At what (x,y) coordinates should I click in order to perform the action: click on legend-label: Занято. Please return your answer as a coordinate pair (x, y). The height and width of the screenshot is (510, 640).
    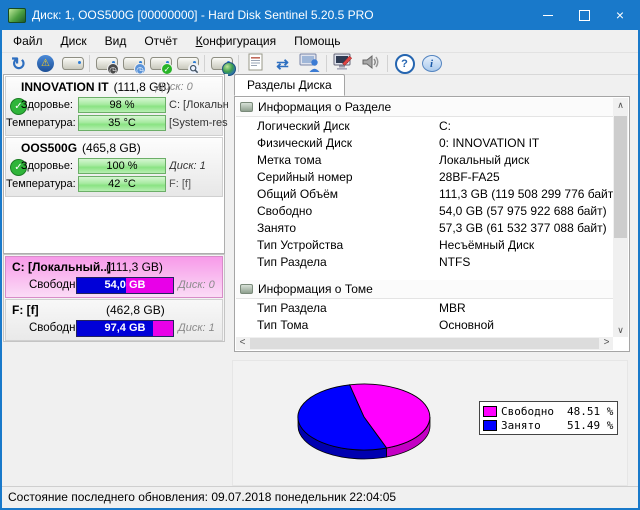
    Looking at the image, I should click on (521, 425).